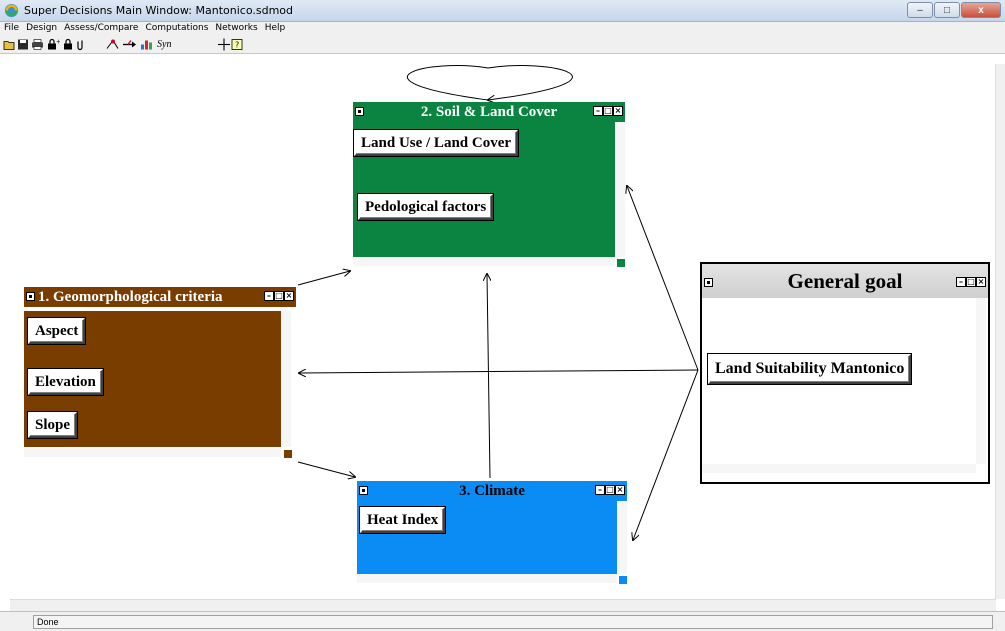 Image resolution: width=1005 pixels, height=631 pixels. Describe the element at coordinates (224, 44) in the screenshot. I see `crosshair-icon` at that location.